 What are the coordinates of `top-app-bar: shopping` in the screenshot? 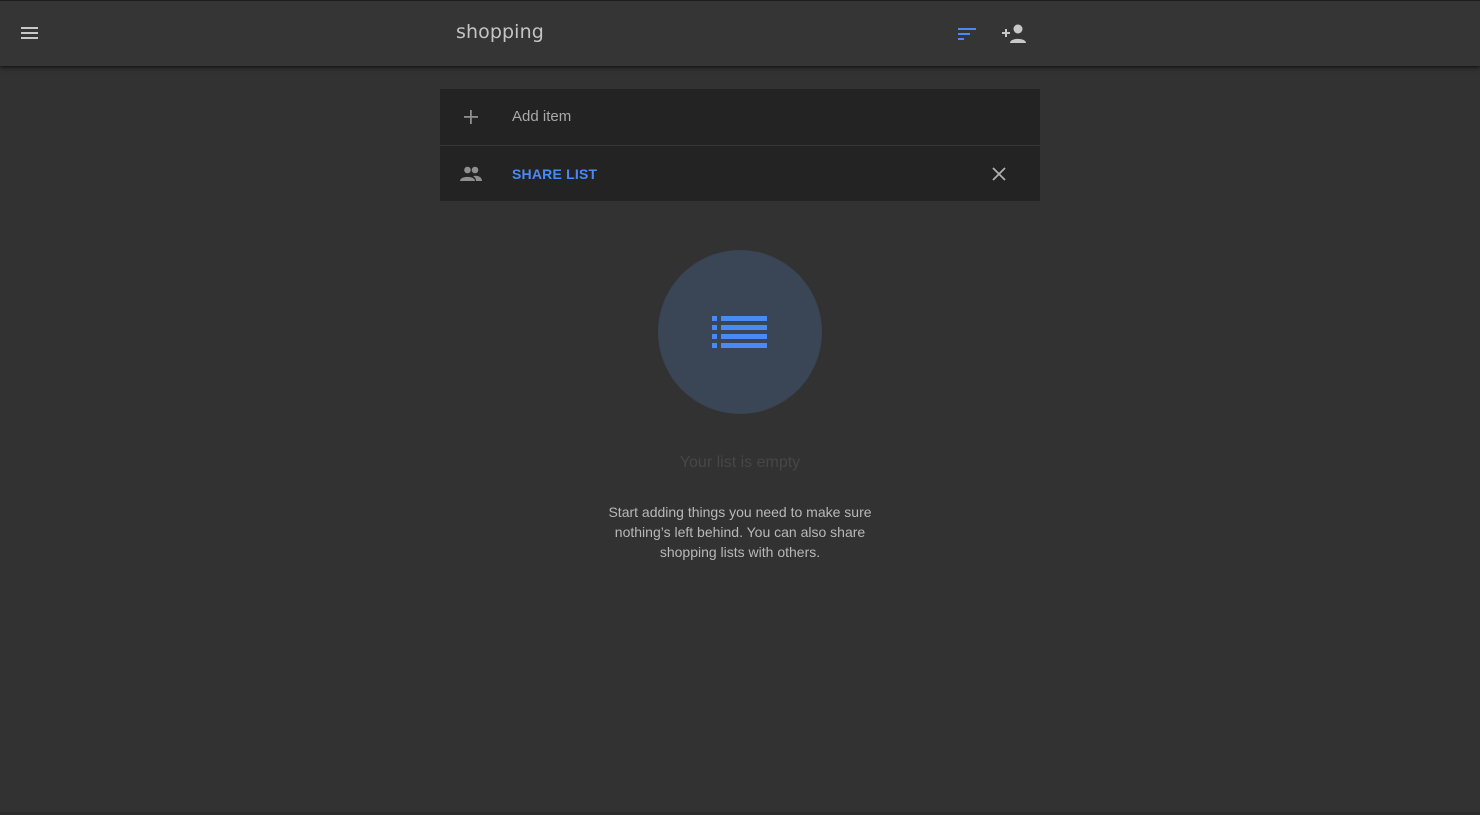 It's located at (740, 33).